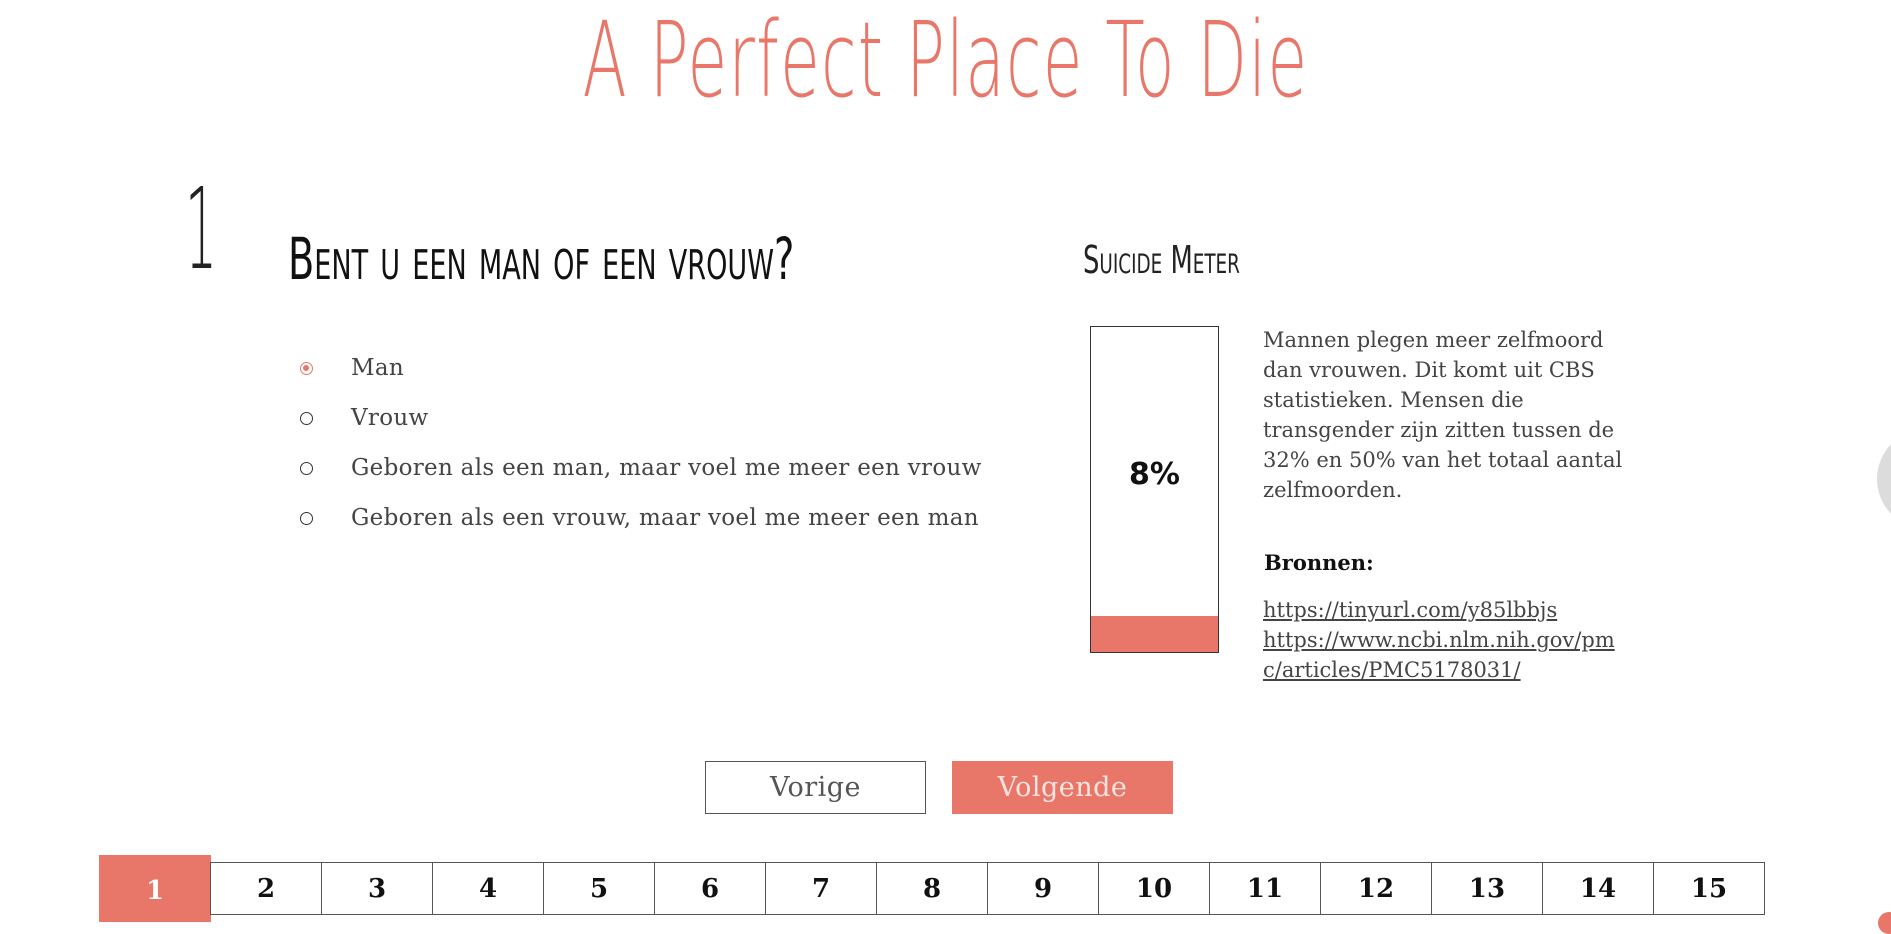  I want to click on radio-button-selected, so click(306, 368).